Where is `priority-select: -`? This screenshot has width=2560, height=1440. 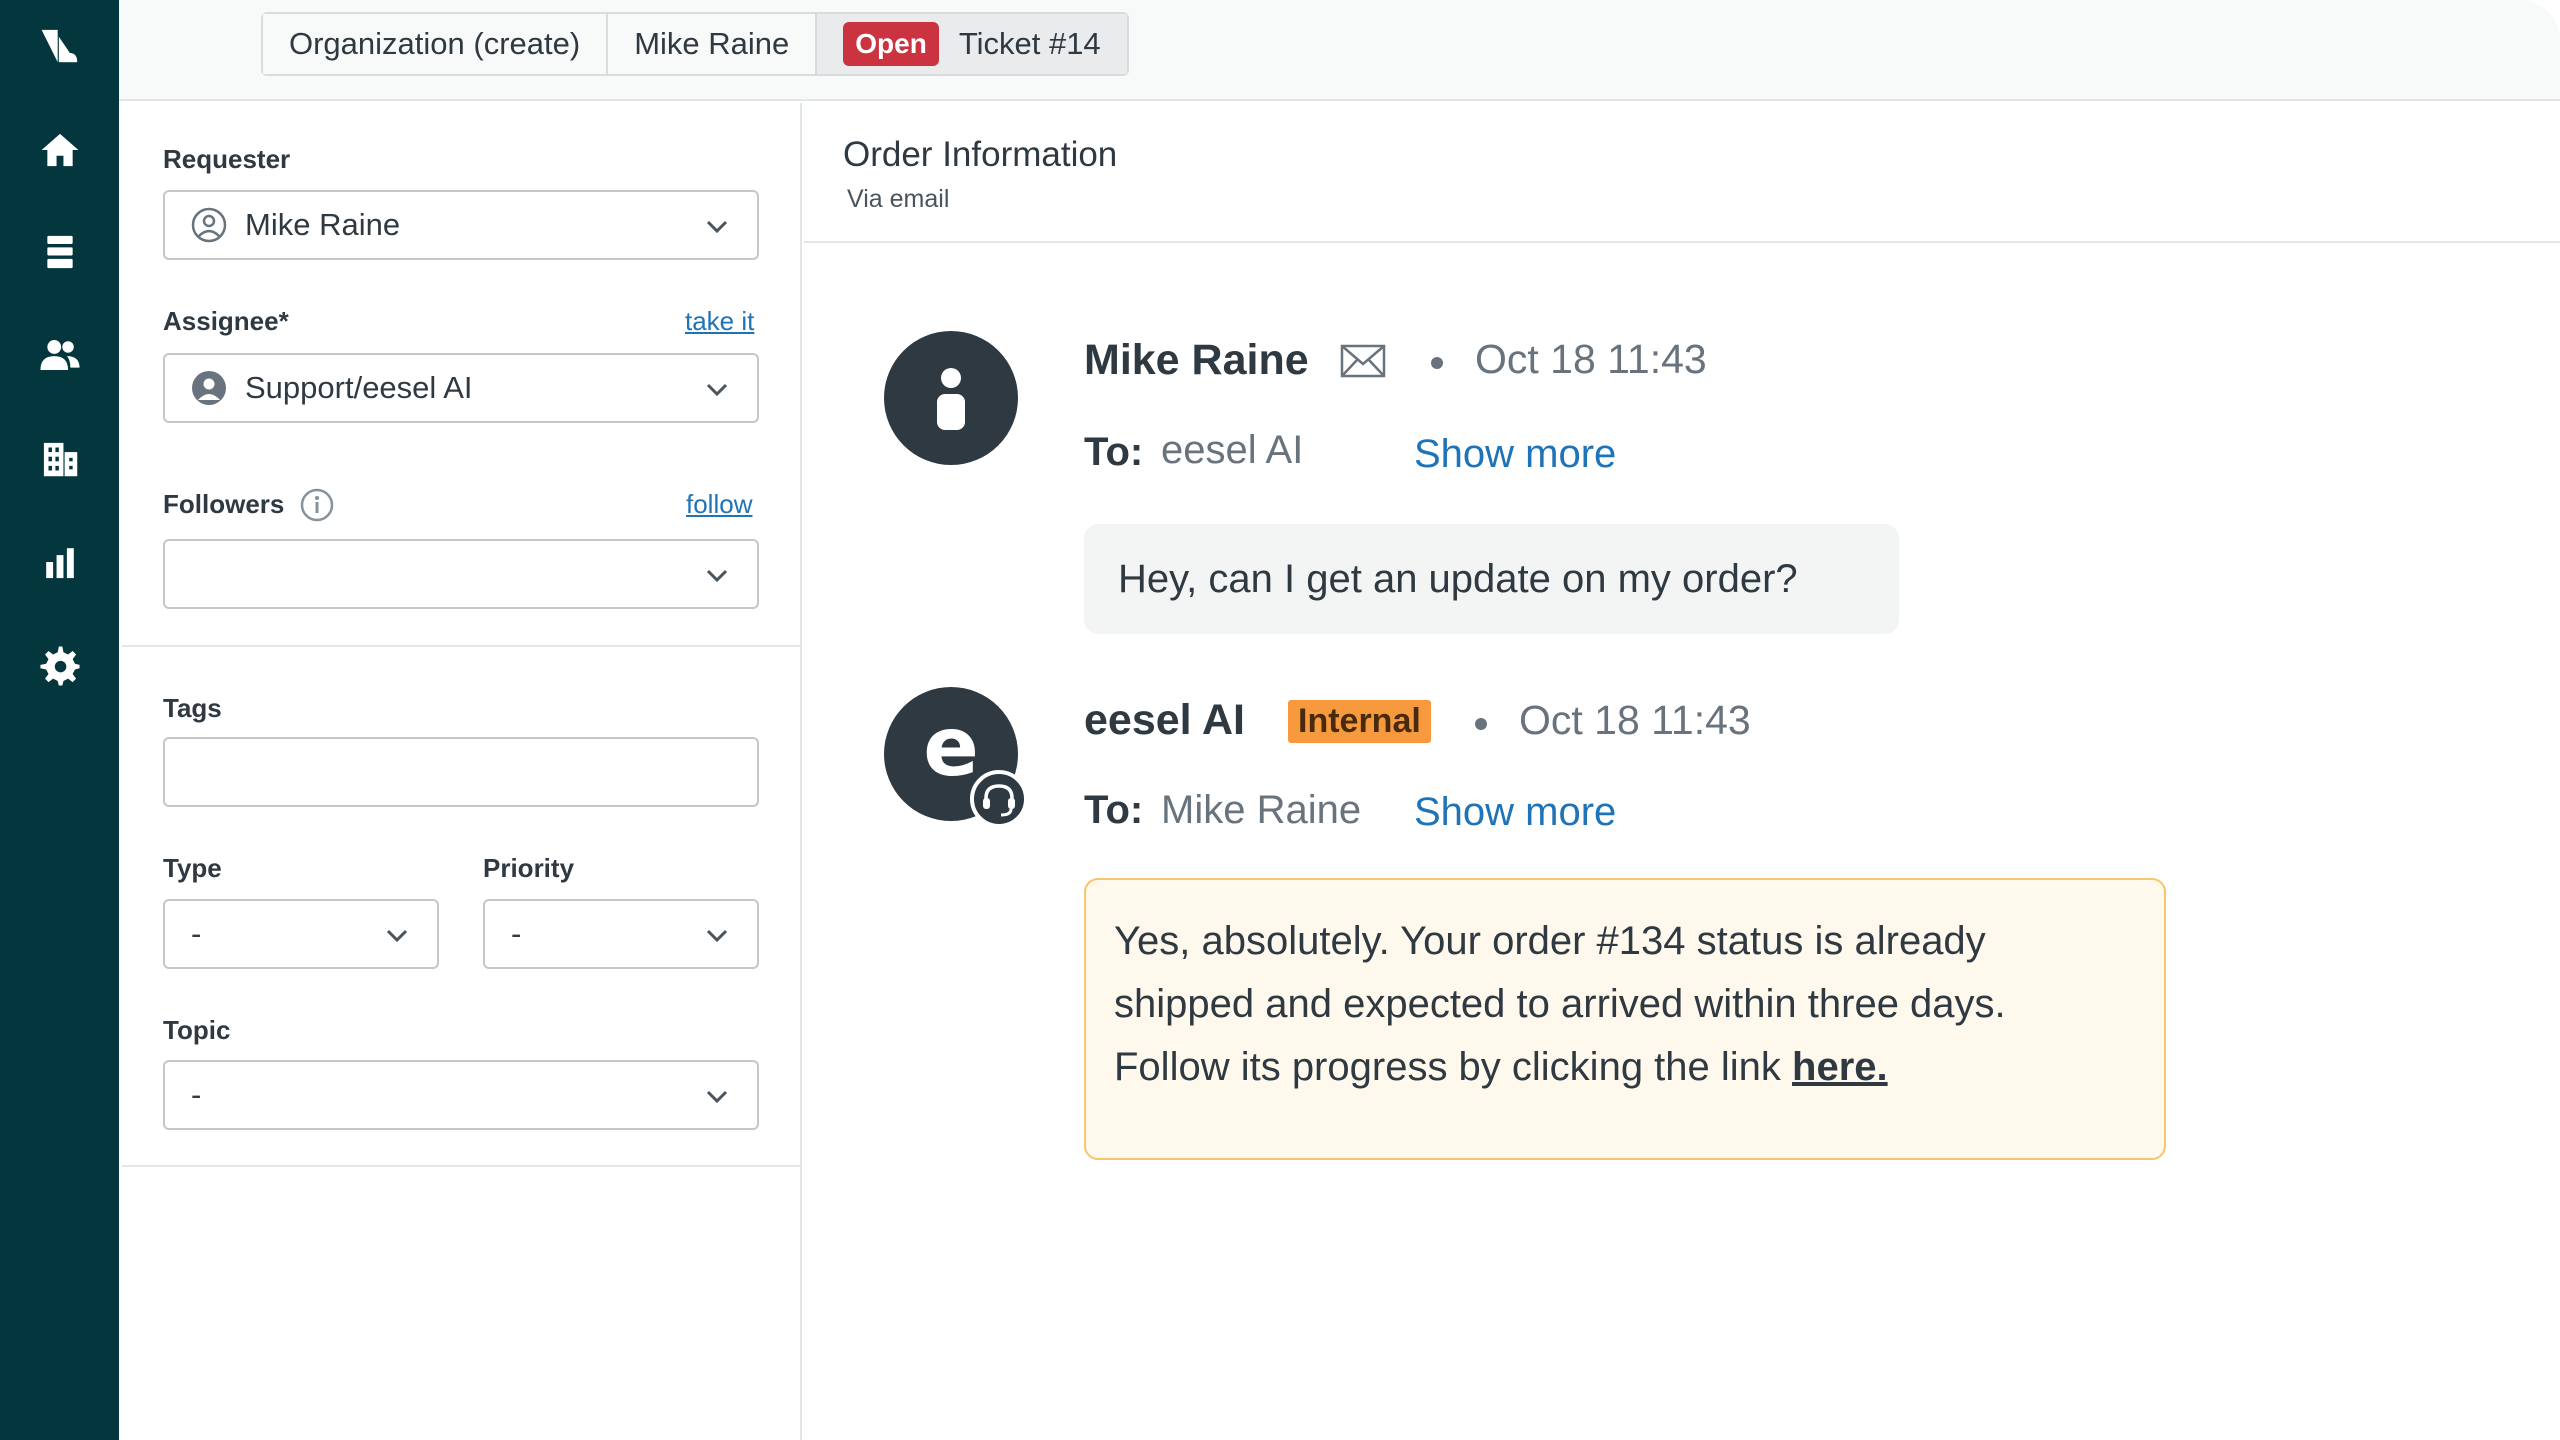
priority-select: - is located at coordinates (621, 934).